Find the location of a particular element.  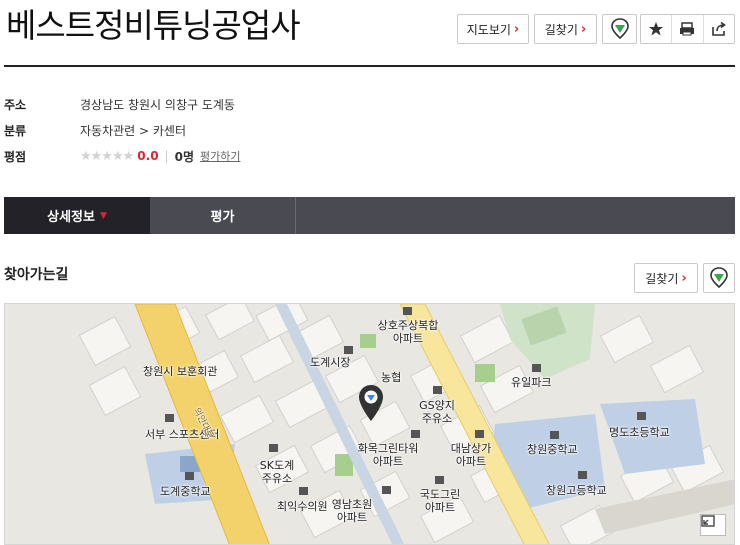

map-view-button: 지도보기 › is located at coordinates (493, 29).